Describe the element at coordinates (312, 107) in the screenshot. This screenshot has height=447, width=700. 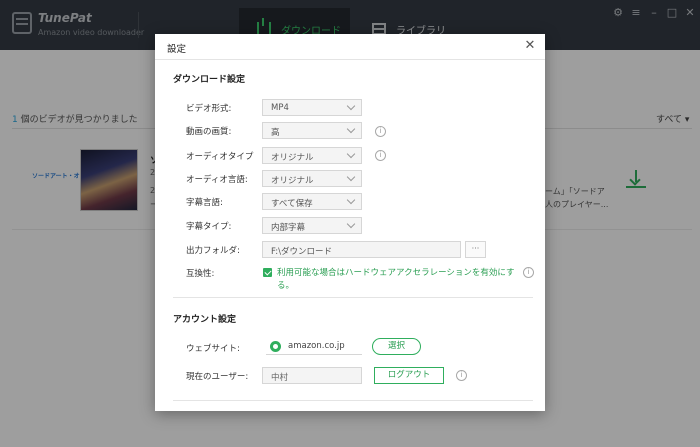
I see `video-format-select: MP4` at that location.